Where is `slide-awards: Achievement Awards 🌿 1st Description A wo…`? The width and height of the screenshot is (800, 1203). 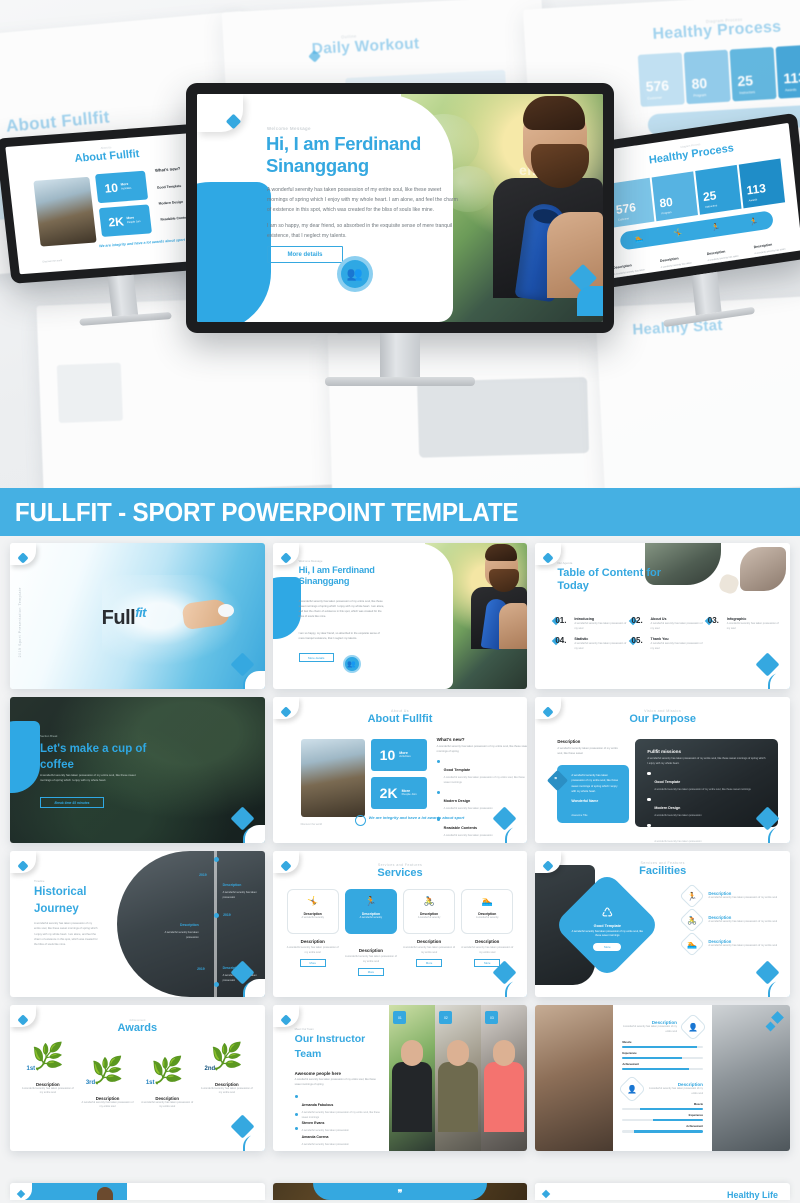
slide-awards: Achievement Awards 🌿 1st Description A wo… is located at coordinates (137, 1078).